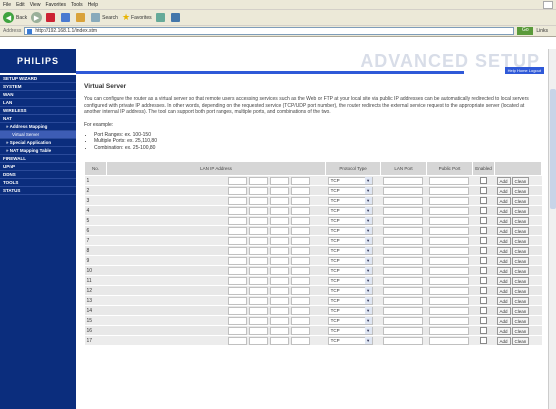 This screenshot has height=409, width=556. What do you see at coordinates (38, 183) in the screenshot?
I see `sidebar-item-tools: TOOLS` at bounding box center [38, 183].